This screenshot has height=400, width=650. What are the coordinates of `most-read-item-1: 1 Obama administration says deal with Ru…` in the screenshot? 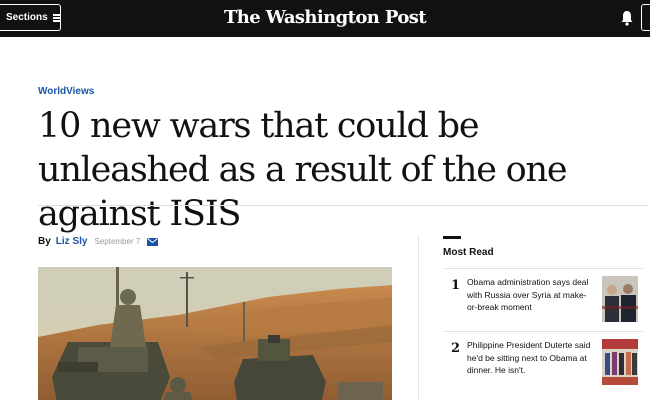 It's located at (543, 295).